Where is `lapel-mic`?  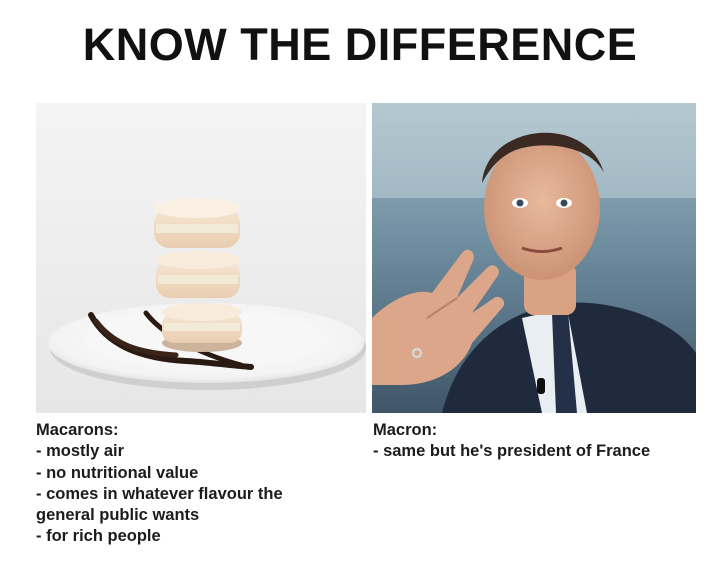
lapel-mic is located at coordinates (541, 386).